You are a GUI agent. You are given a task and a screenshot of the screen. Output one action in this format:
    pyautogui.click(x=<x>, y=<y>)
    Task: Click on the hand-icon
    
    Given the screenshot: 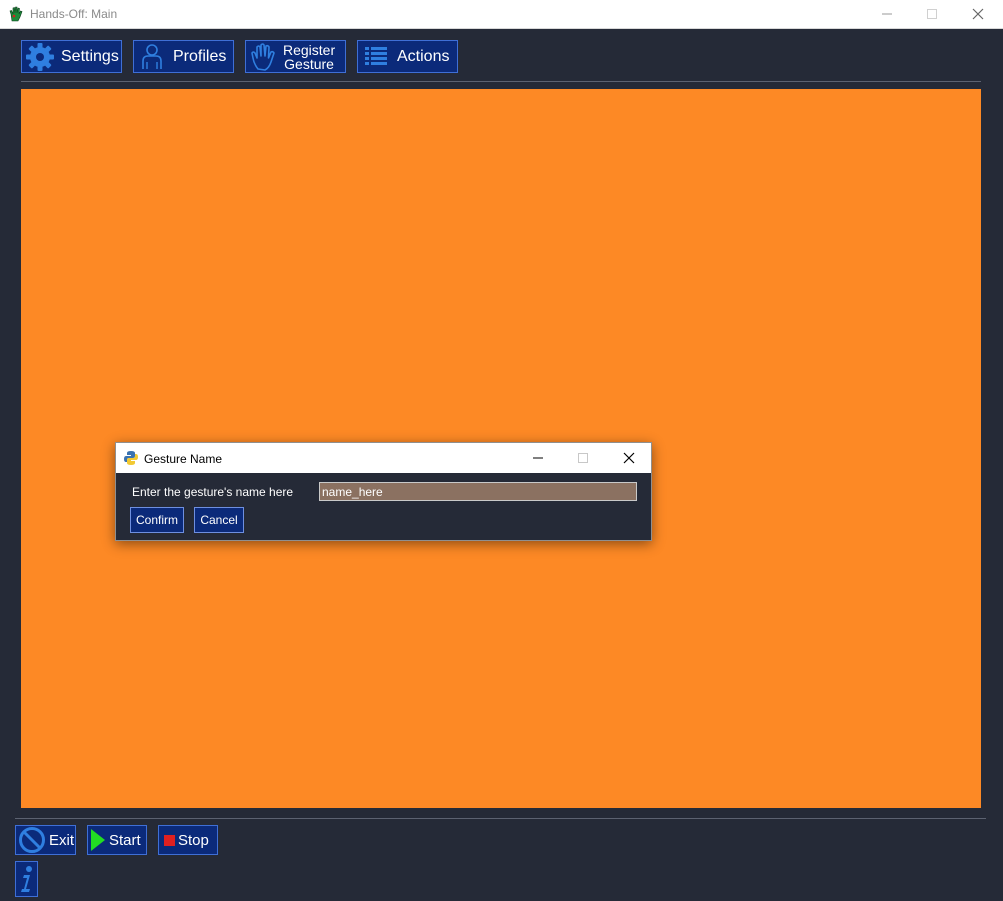 What is the action you would take?
    pyautogui.click(x=16, y=14)
    